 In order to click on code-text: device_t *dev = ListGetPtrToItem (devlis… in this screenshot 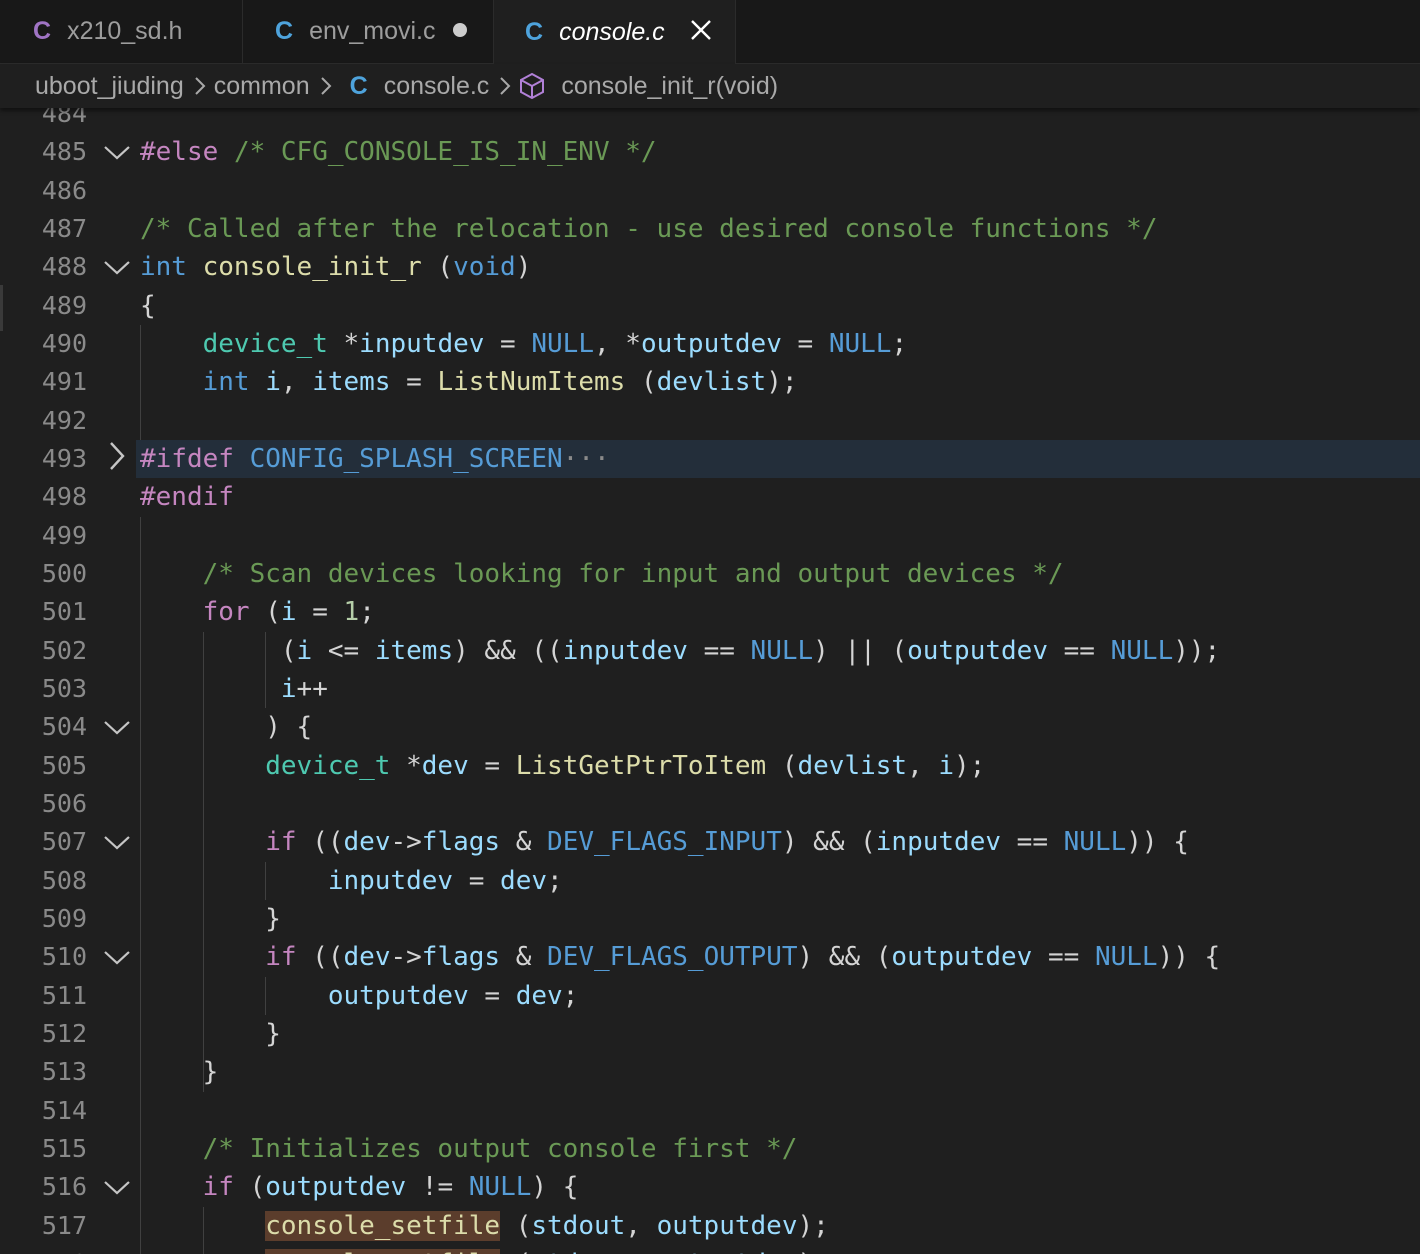, I will do `click(625, 765)`.